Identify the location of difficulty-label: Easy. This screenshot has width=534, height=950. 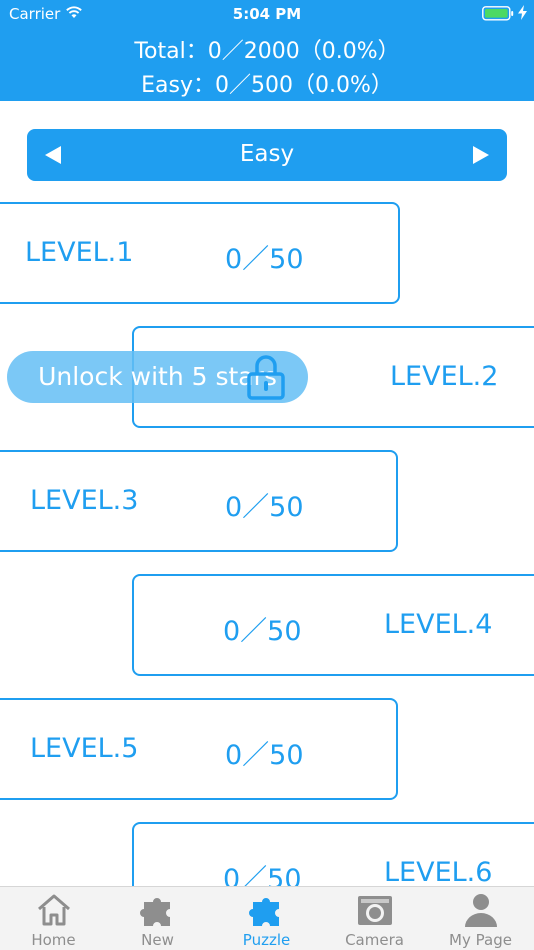
(267, 154).